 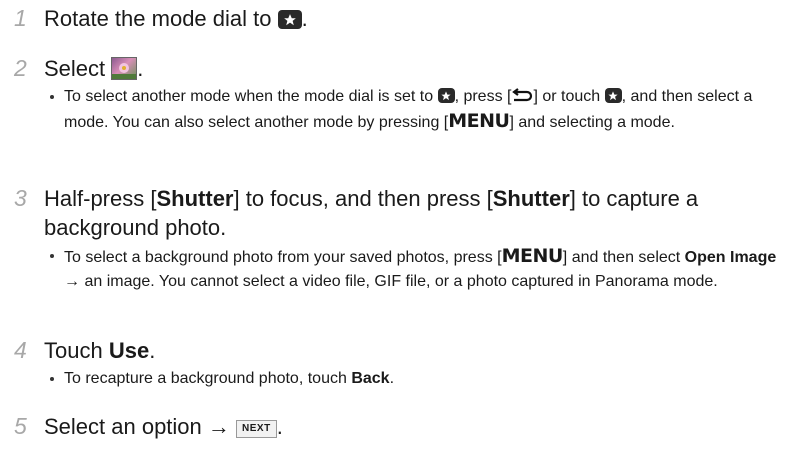 I want to click on step-2-line: 2 Select ., so click(x=395, y=68).